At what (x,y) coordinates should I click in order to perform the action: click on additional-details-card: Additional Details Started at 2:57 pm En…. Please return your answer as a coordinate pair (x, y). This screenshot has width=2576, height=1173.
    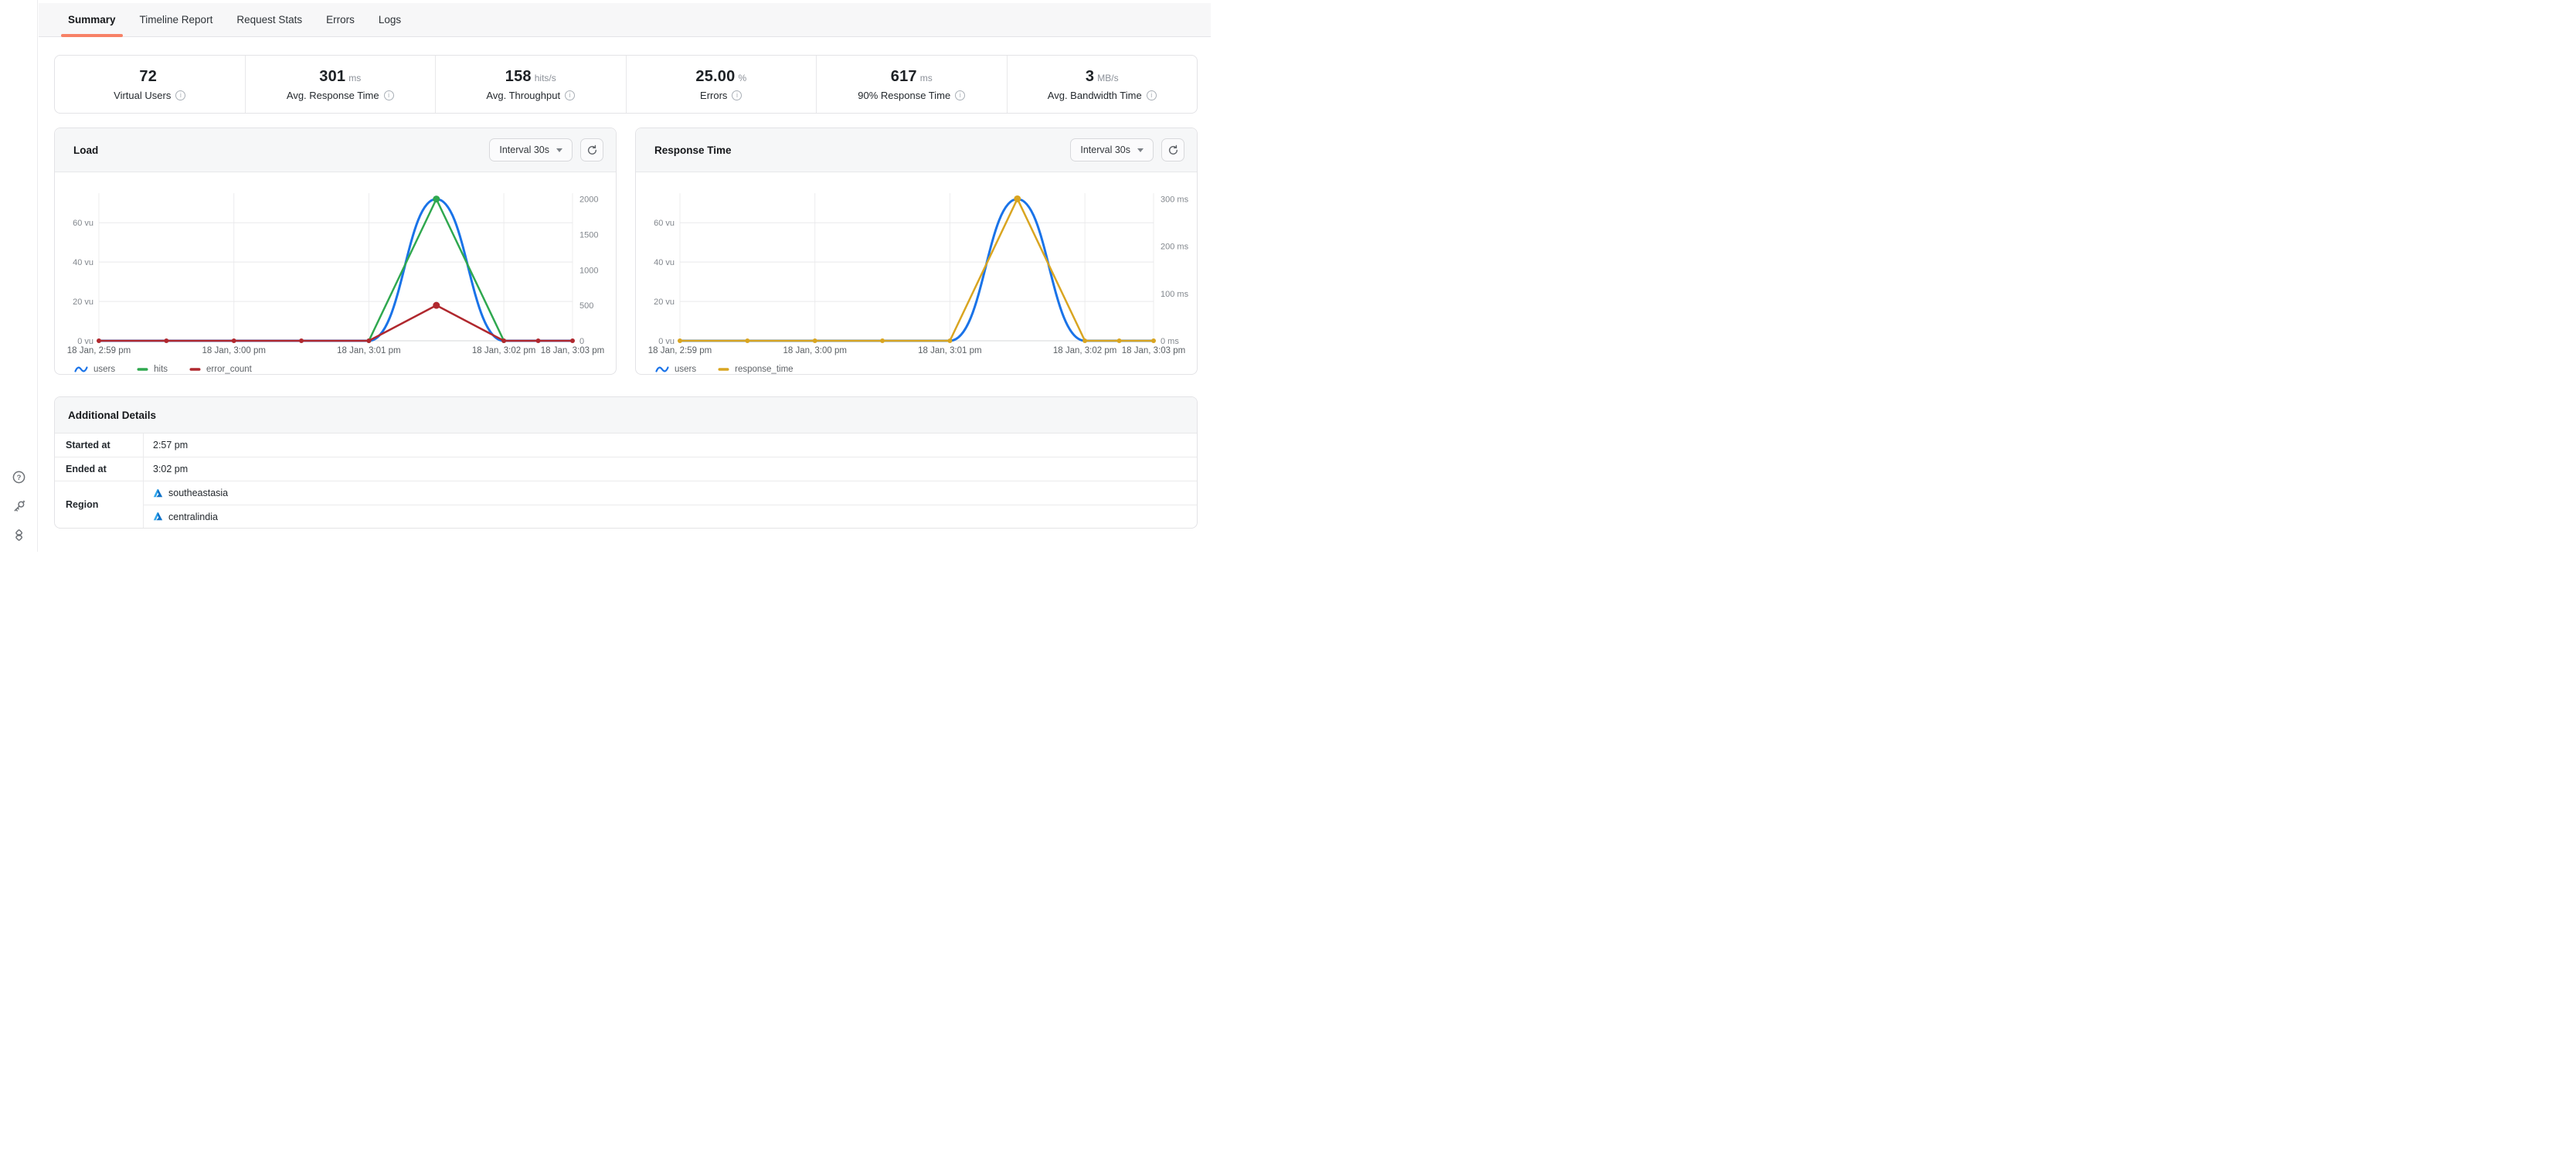
    Looking at the image, I should click on (626, 463).